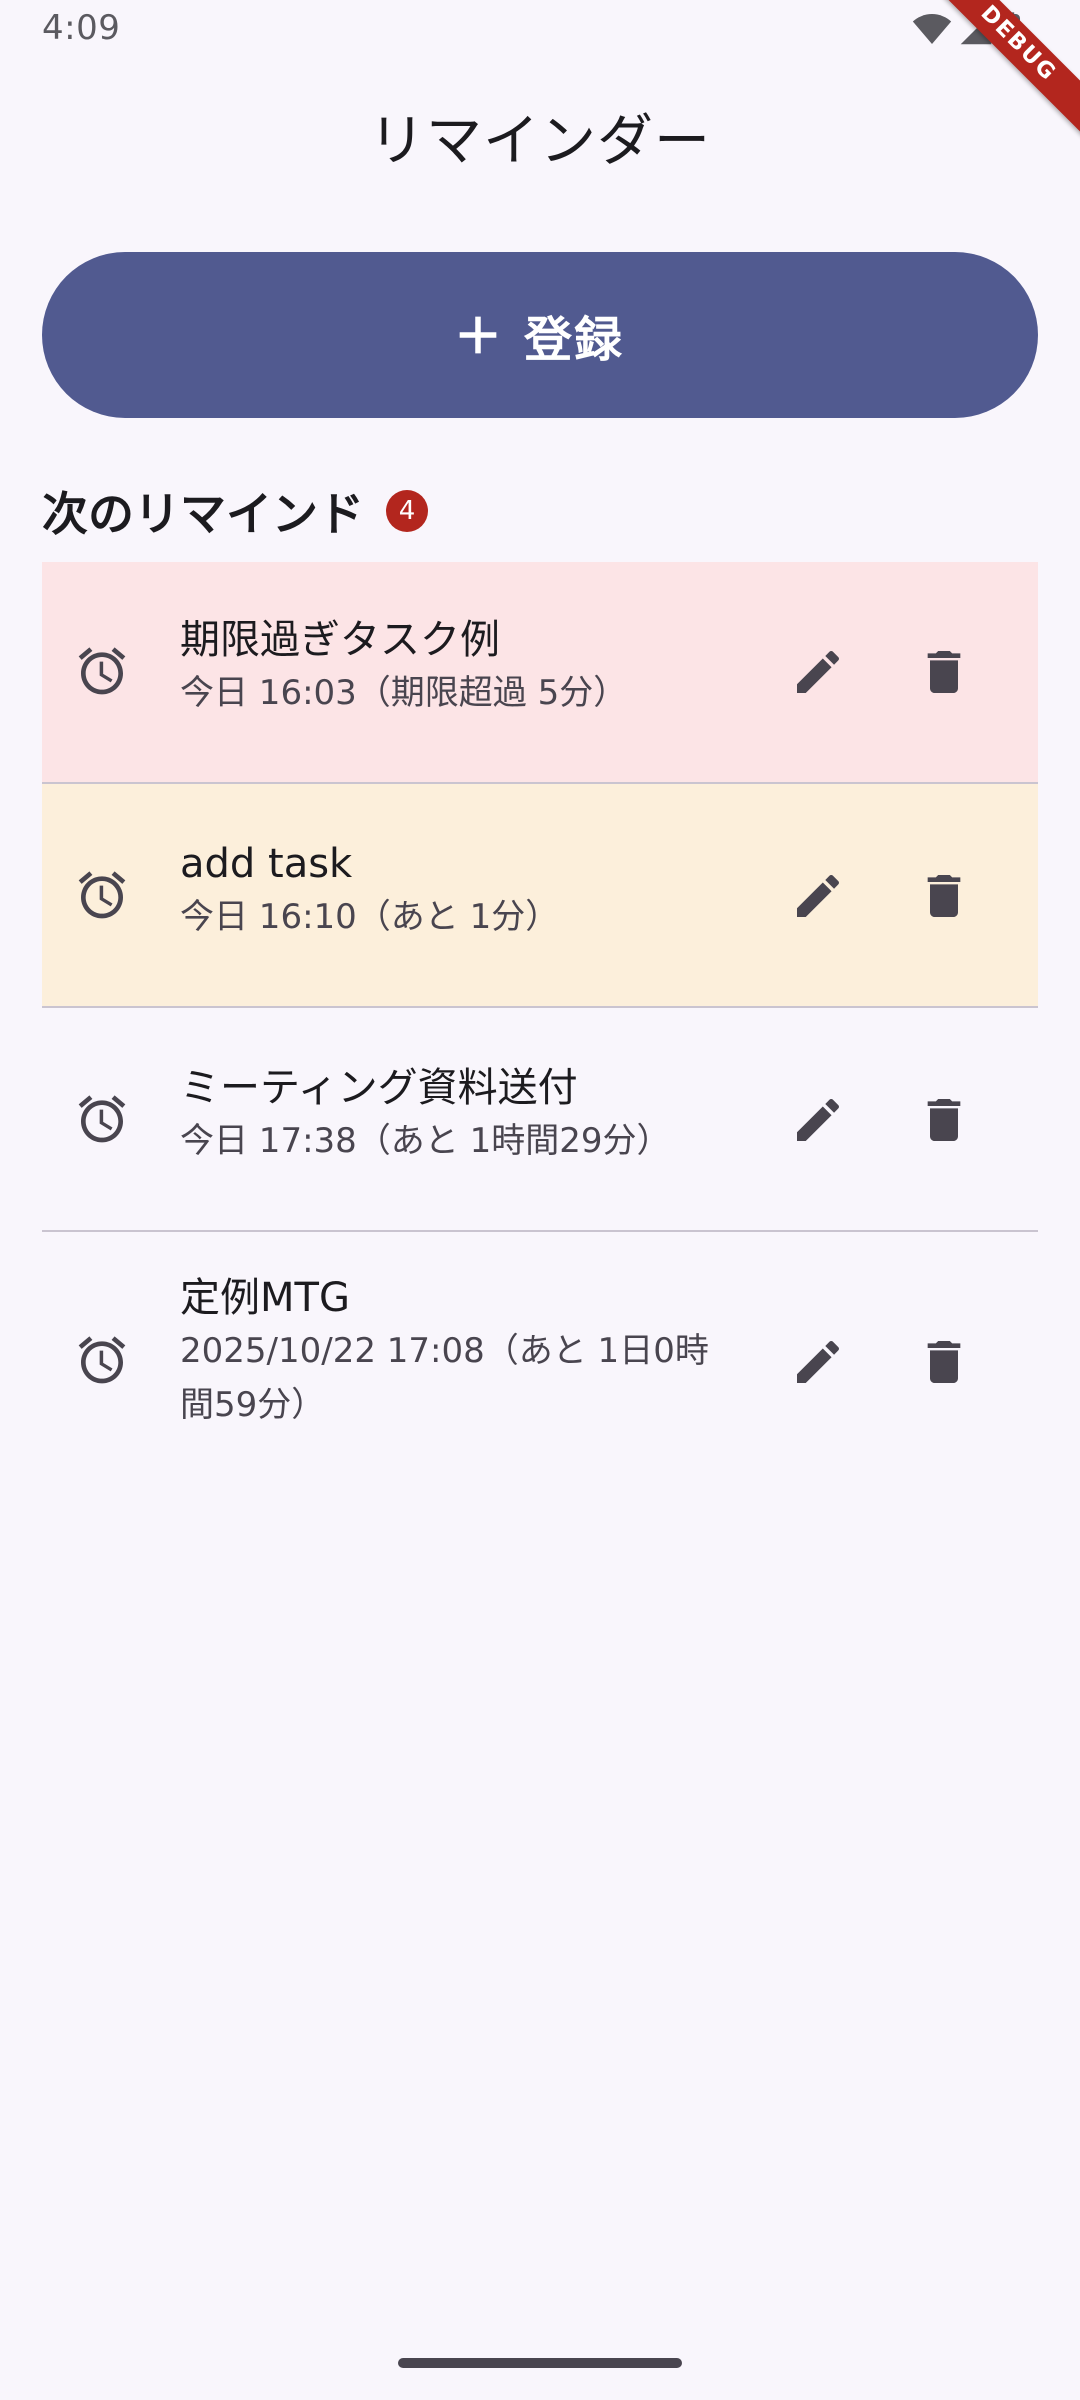 The height and width of the screenshot is (2400, 1080). What do you see at coordinates (81, 28) in the screenshot?
I see `status-time: 4:09` at bounding box center [81, 28].